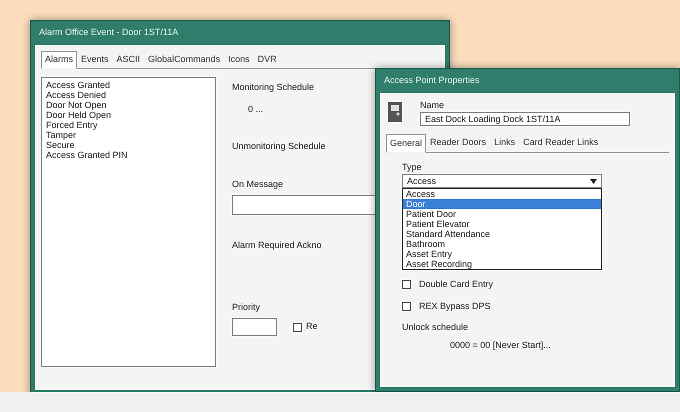 This screenshot has height=412, width=680. I want to click on tab: ASCII, so click(128, 59).